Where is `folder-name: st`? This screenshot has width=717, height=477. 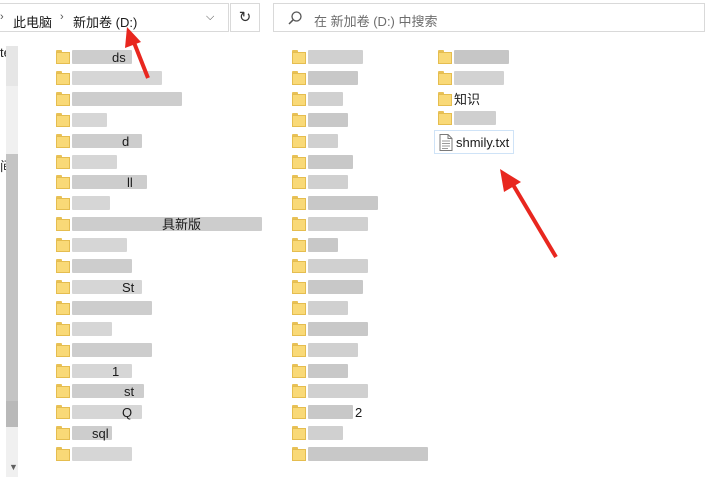
folder-name: st is located at coordinates (129, 392).